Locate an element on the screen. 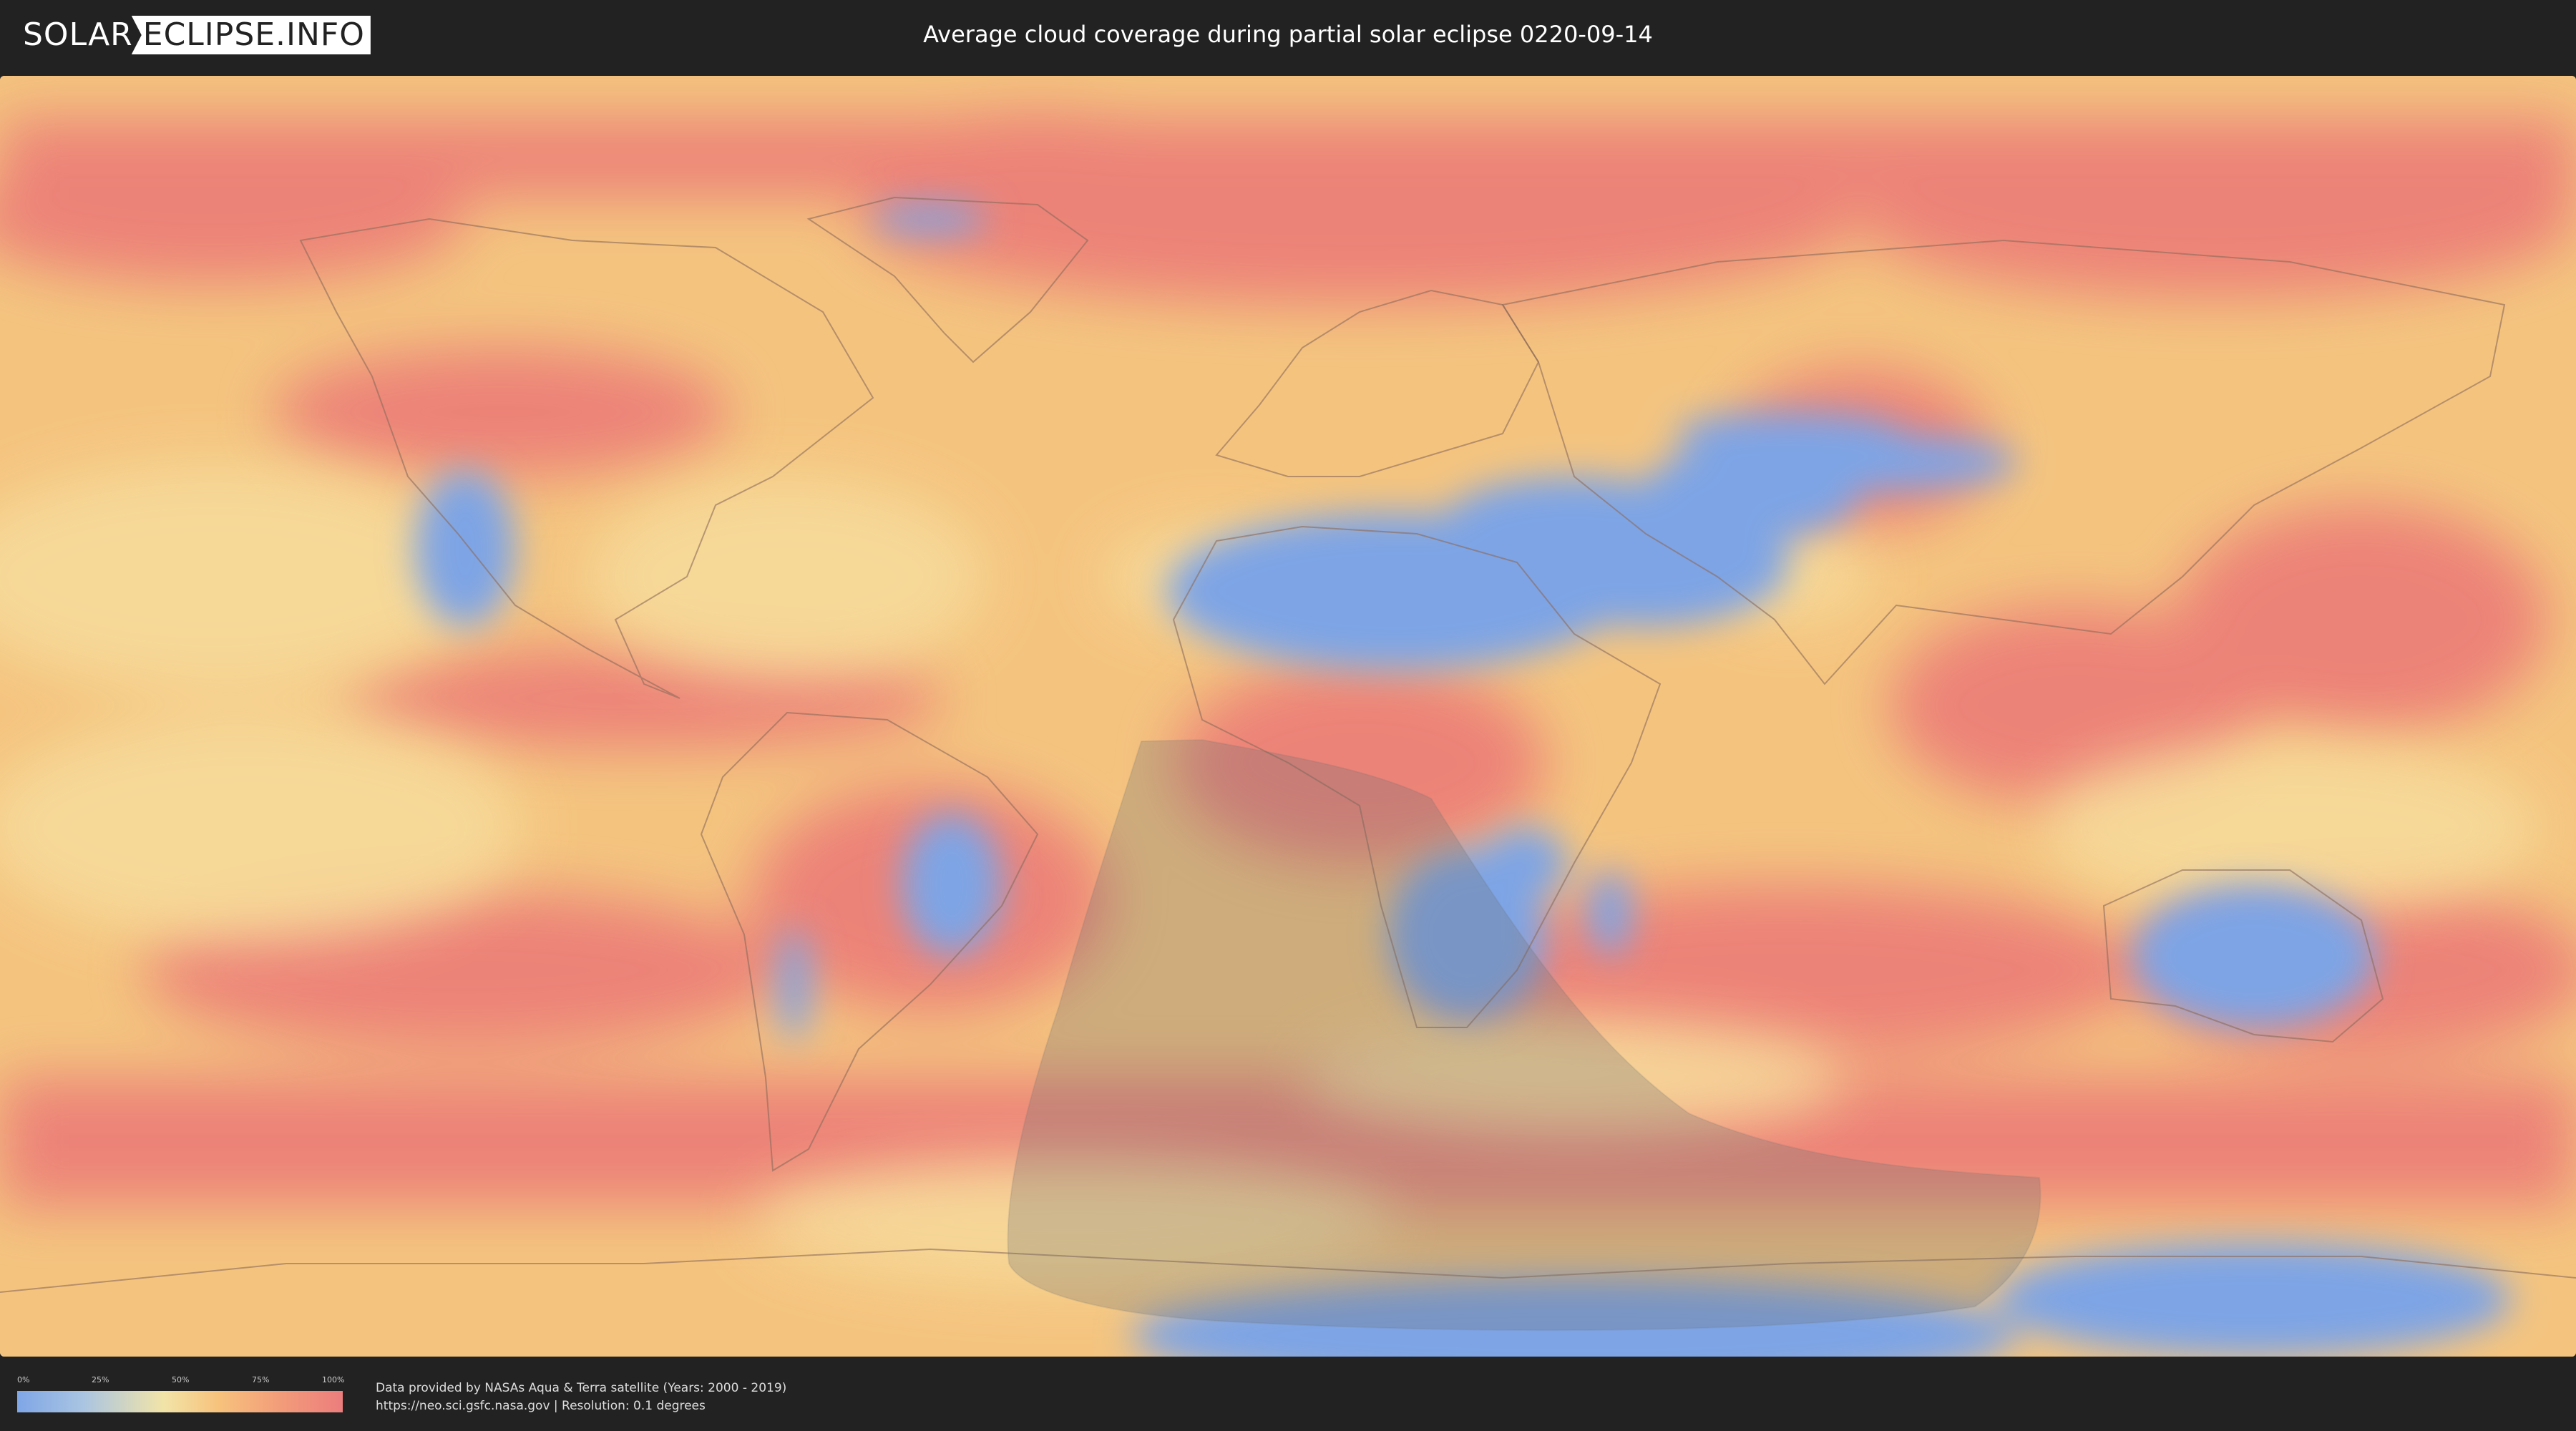  legend-tick-100: 100% is located at coordinates (333, 1379).